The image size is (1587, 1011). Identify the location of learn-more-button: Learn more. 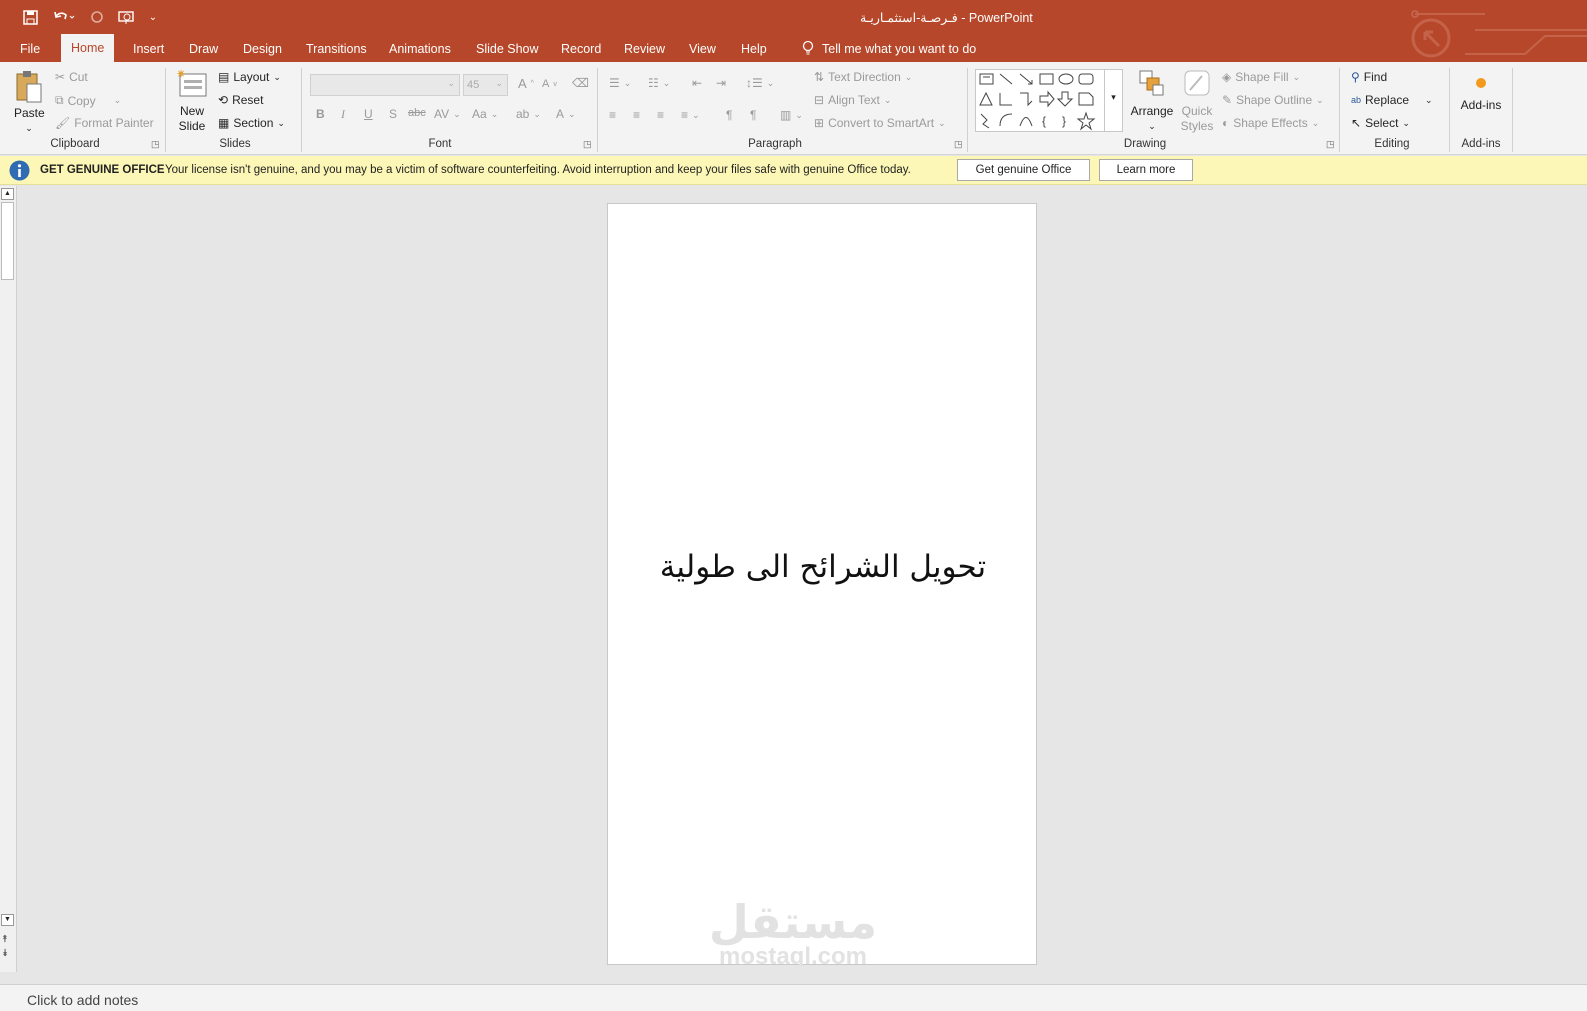
(1146, 170).